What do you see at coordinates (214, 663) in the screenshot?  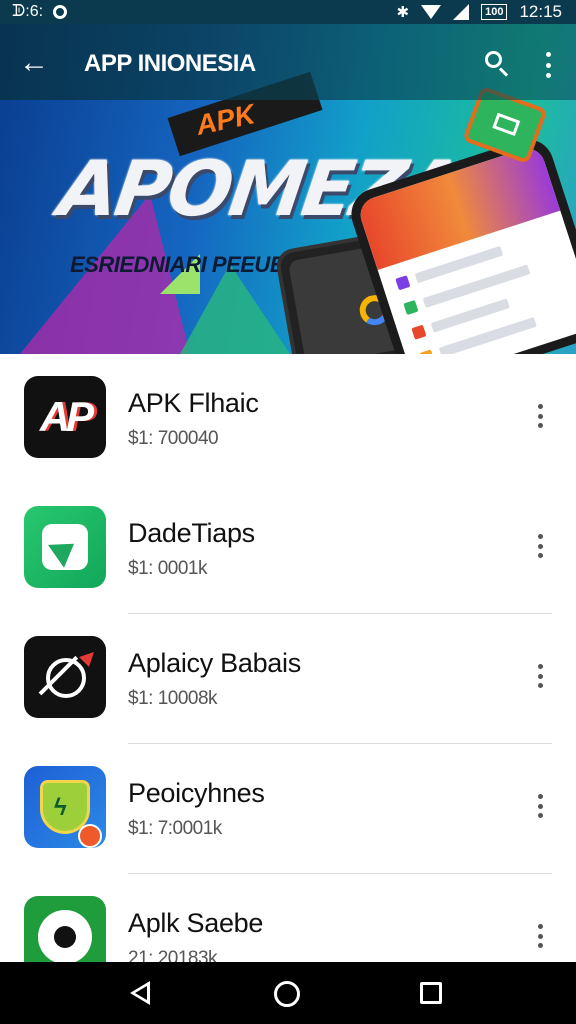 I see `app-name: Aplaicy Babais` at bounding box center [214, 663].